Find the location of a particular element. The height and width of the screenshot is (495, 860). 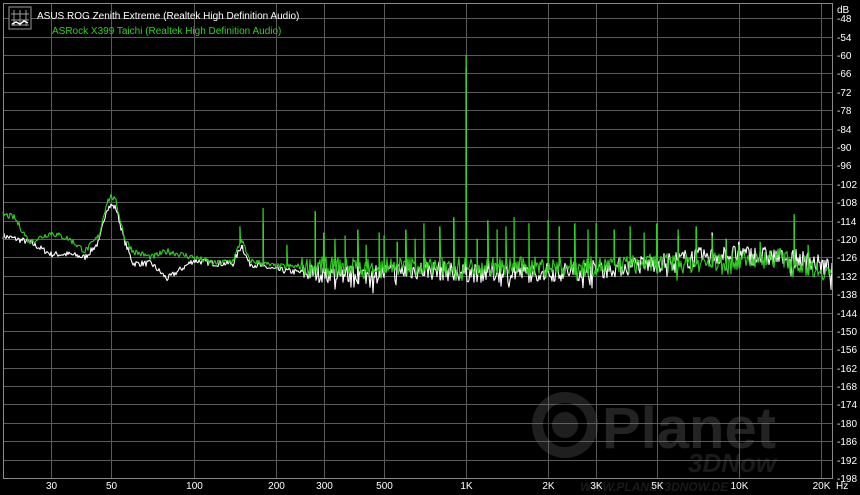

y-tick-label: -108 is located at coordinates (847, 203).